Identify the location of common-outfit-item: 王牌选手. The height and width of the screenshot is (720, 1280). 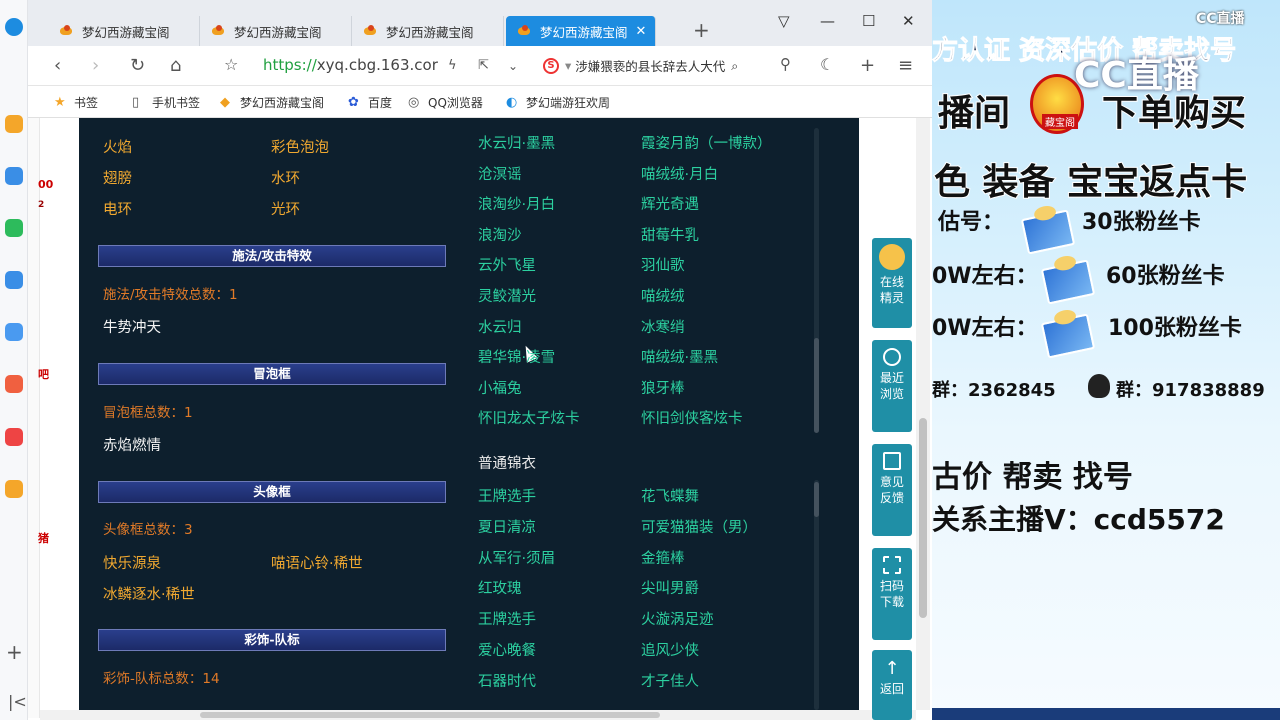
(507, 497).